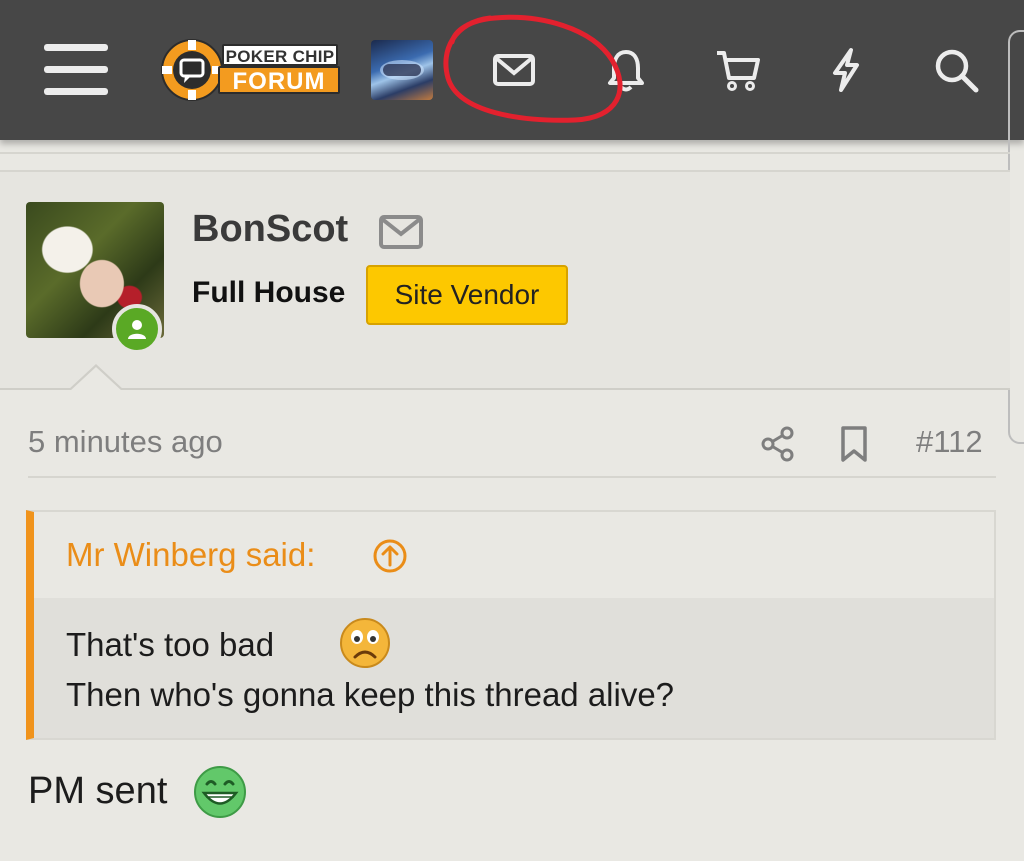 The width and height of the screenshot is (1024, 861). I want to click on bell-icon, so click(626, 70).